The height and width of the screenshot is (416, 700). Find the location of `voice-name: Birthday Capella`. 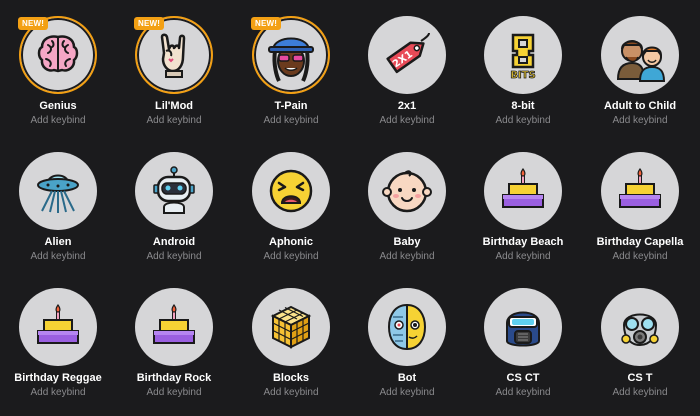

voice-name: Birthday Capella is located at coordinates (640, 242).